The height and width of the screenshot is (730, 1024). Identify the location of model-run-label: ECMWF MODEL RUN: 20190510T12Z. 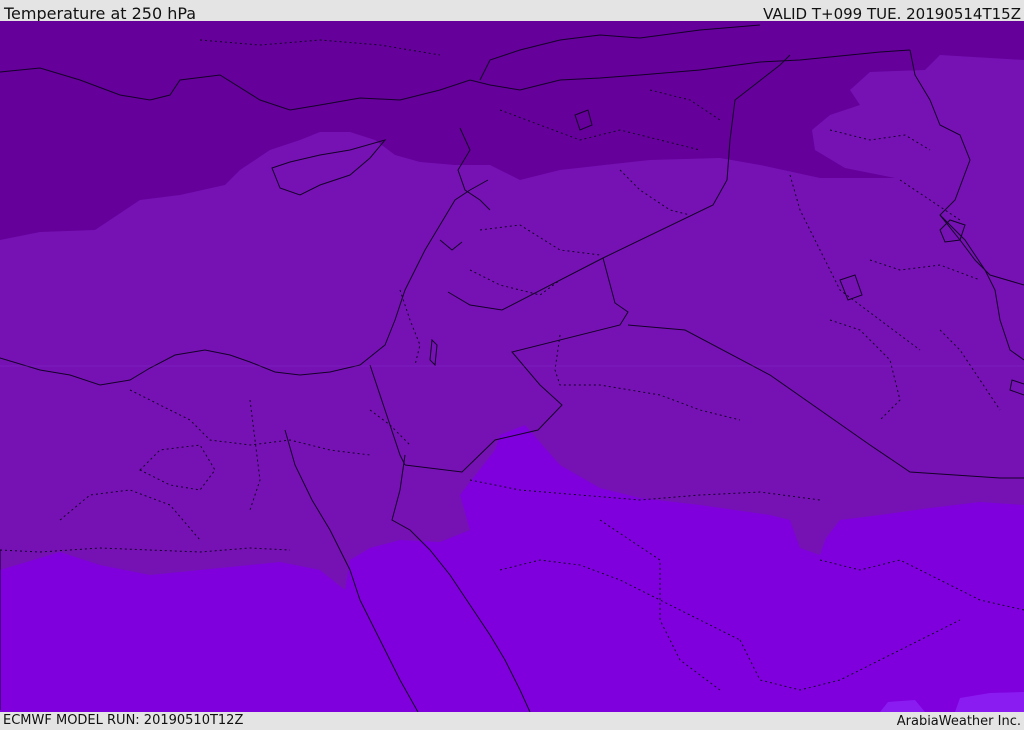
(123, 720).